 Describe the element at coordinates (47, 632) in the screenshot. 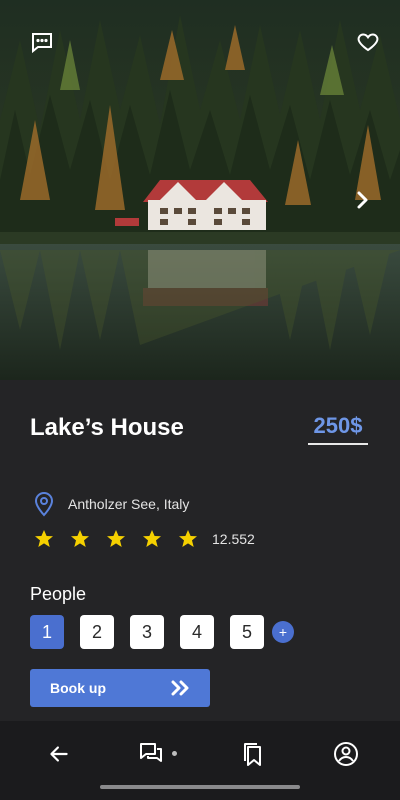

I see `people-option-1: 1` at that location.